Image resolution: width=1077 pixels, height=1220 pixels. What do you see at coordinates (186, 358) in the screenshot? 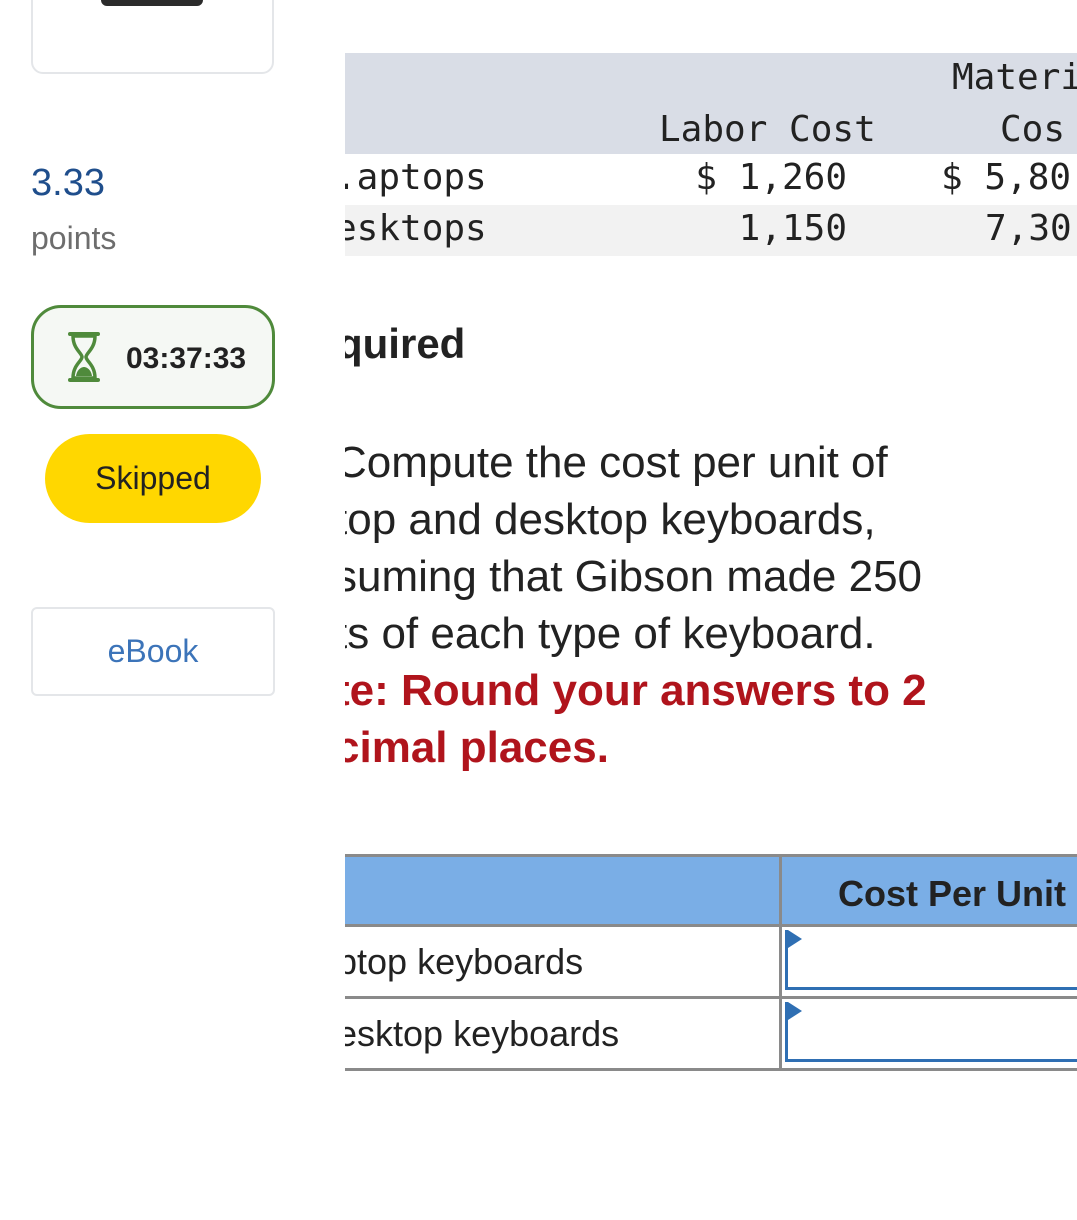
I see `timer-text: 03:37:33` at bounding box center [186, 358].